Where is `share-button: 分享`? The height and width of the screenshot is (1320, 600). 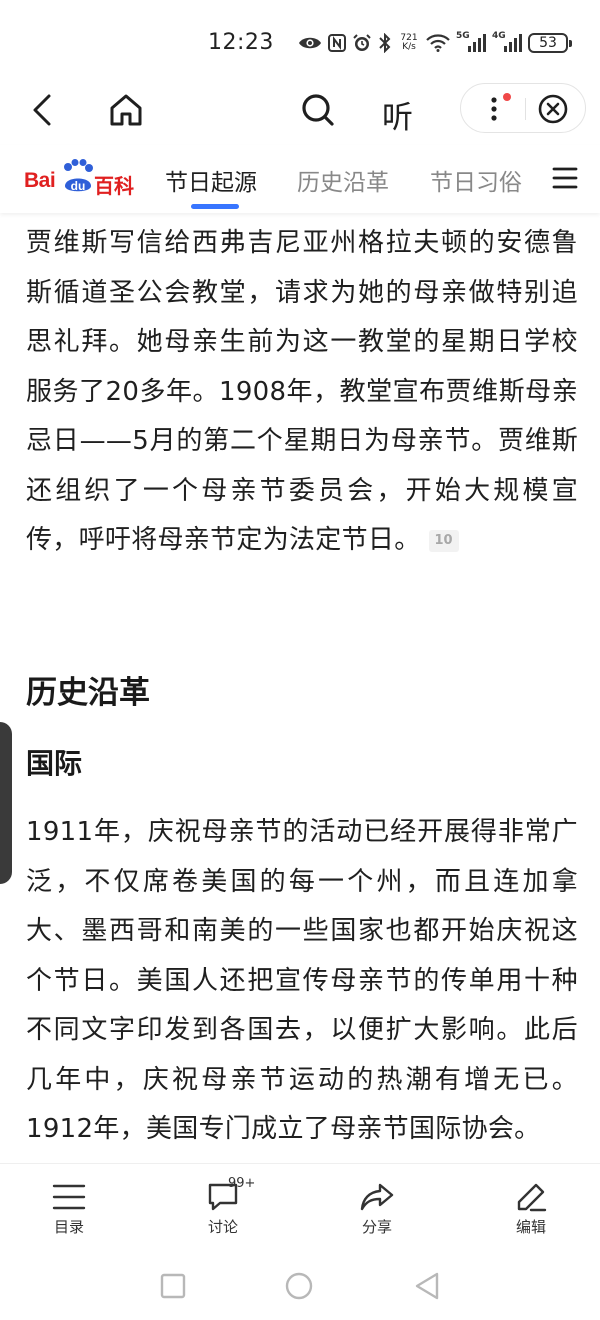 share-button: 分享 is located at coordinates (377, 1215).